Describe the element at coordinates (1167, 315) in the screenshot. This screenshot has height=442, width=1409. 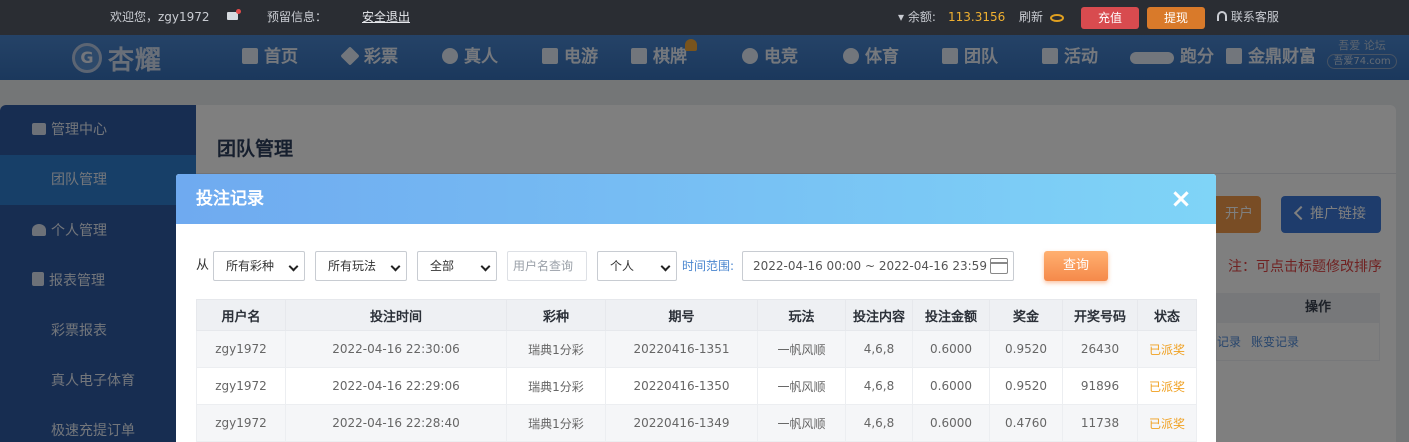
I see `column-header: 状态` at that location.